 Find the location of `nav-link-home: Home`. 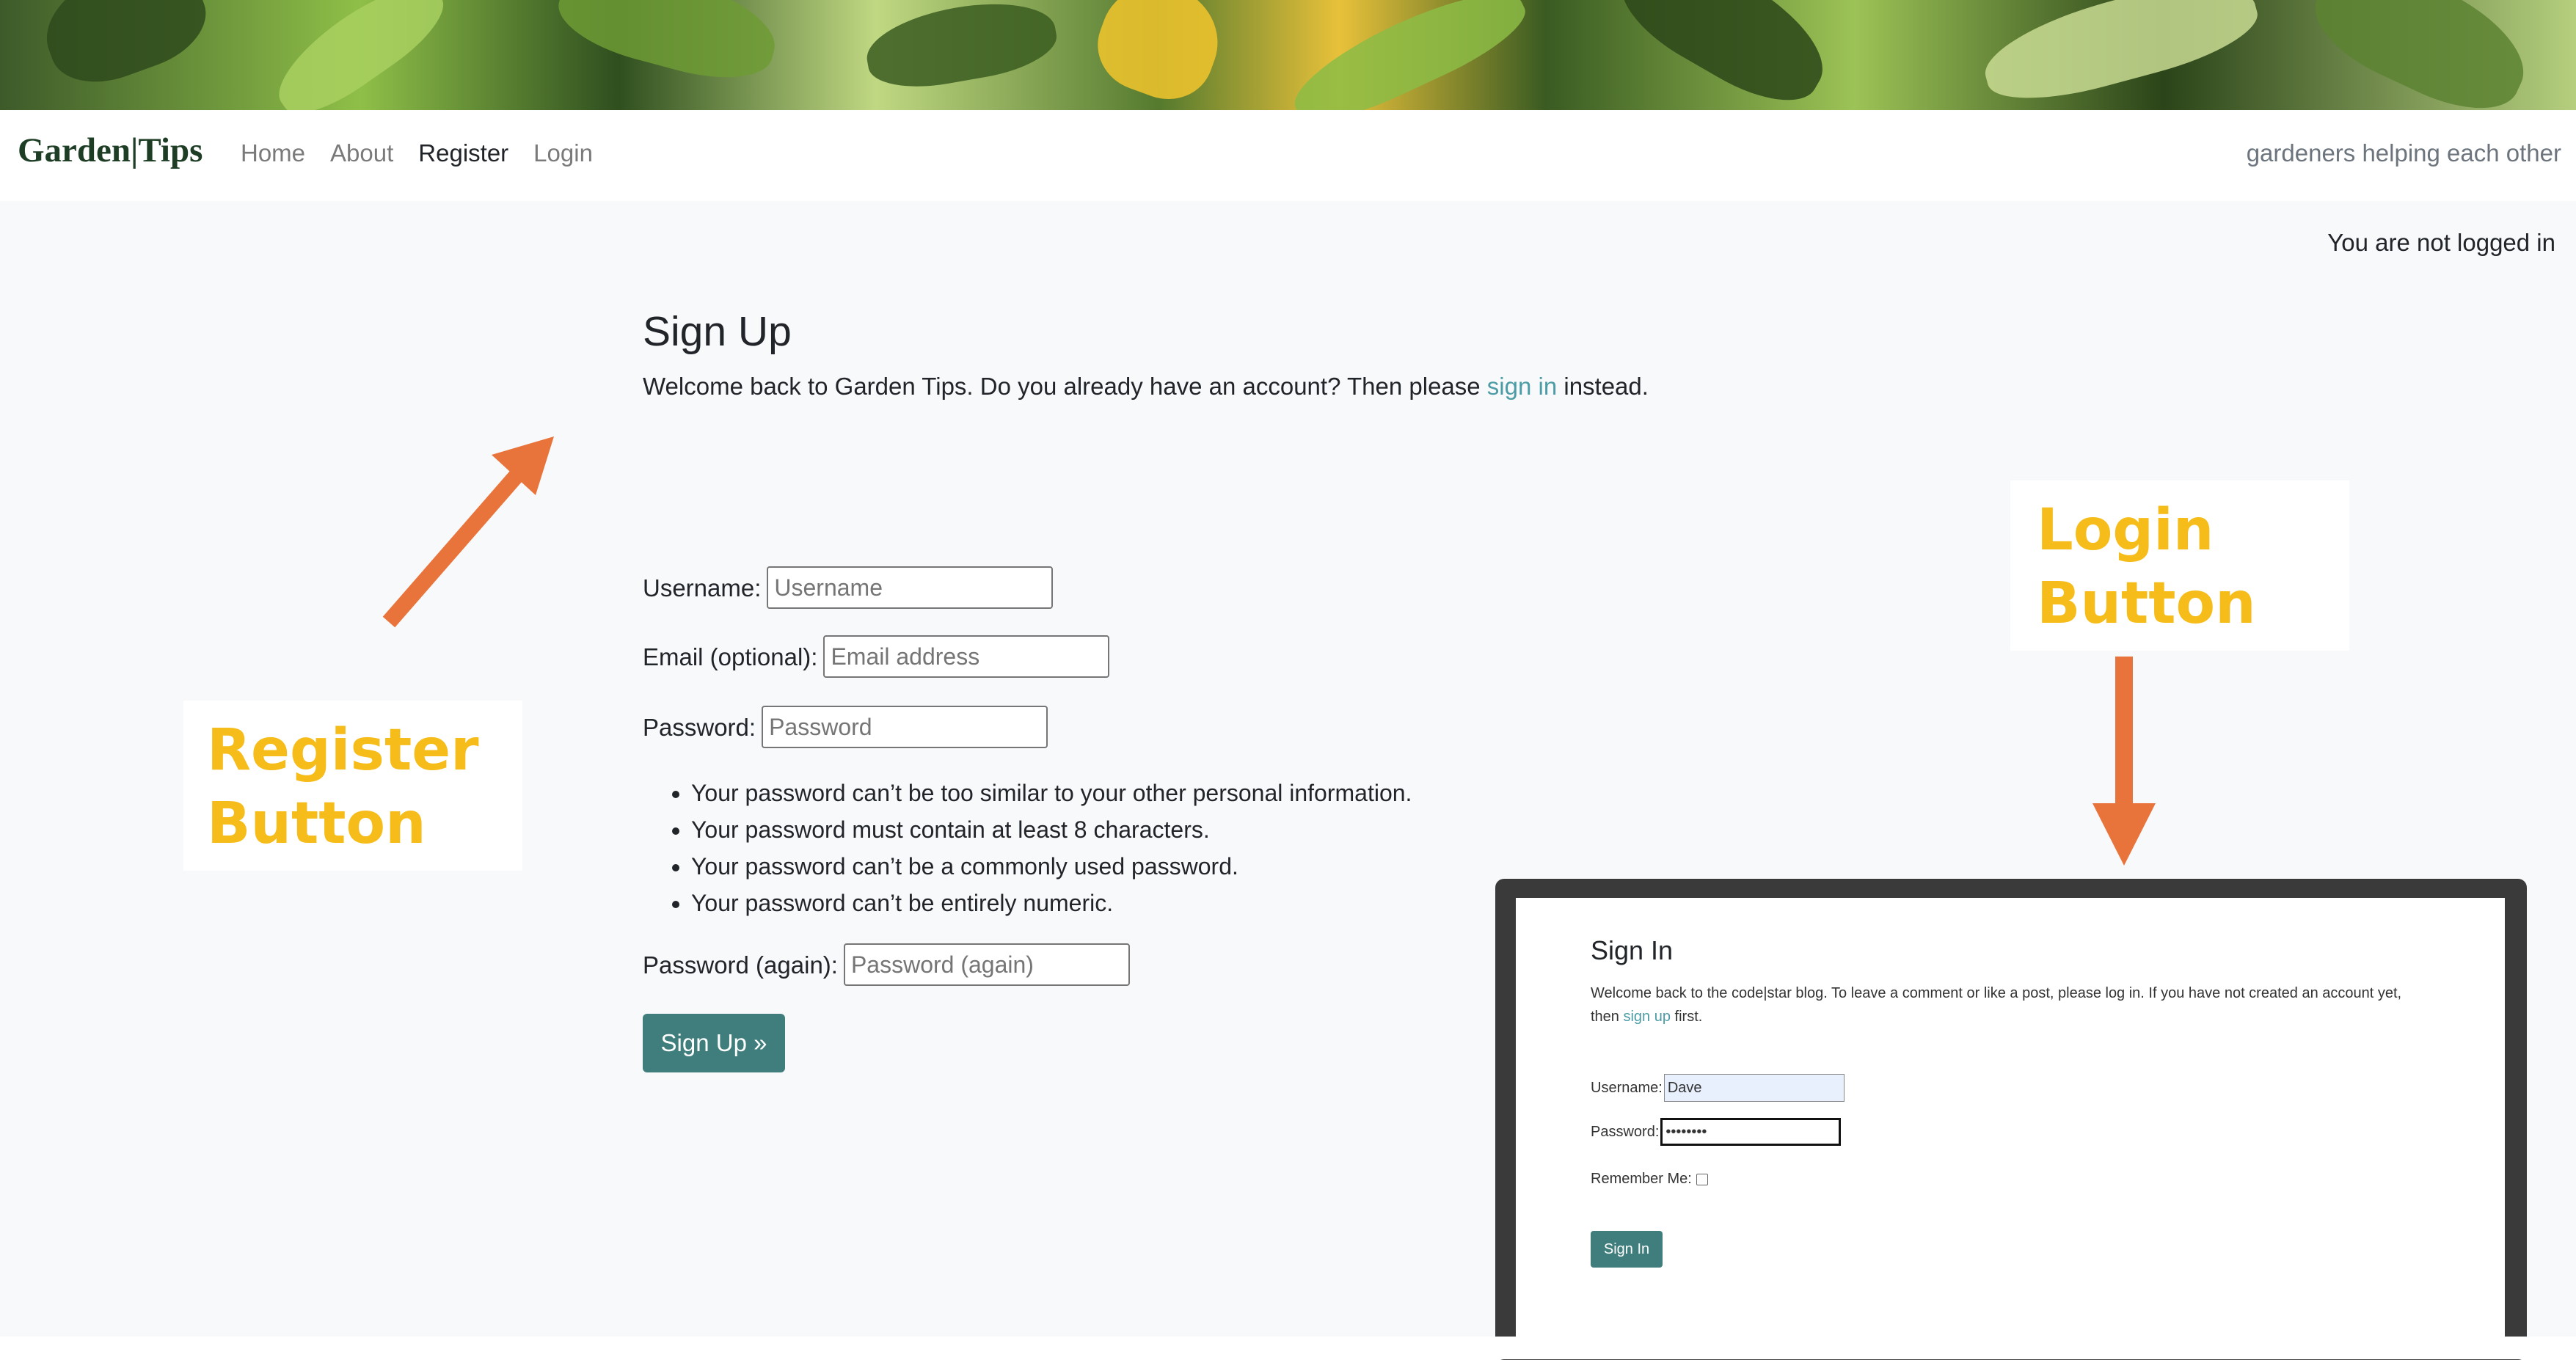

nav-link-home: Home is located at coordinates (273, 153).